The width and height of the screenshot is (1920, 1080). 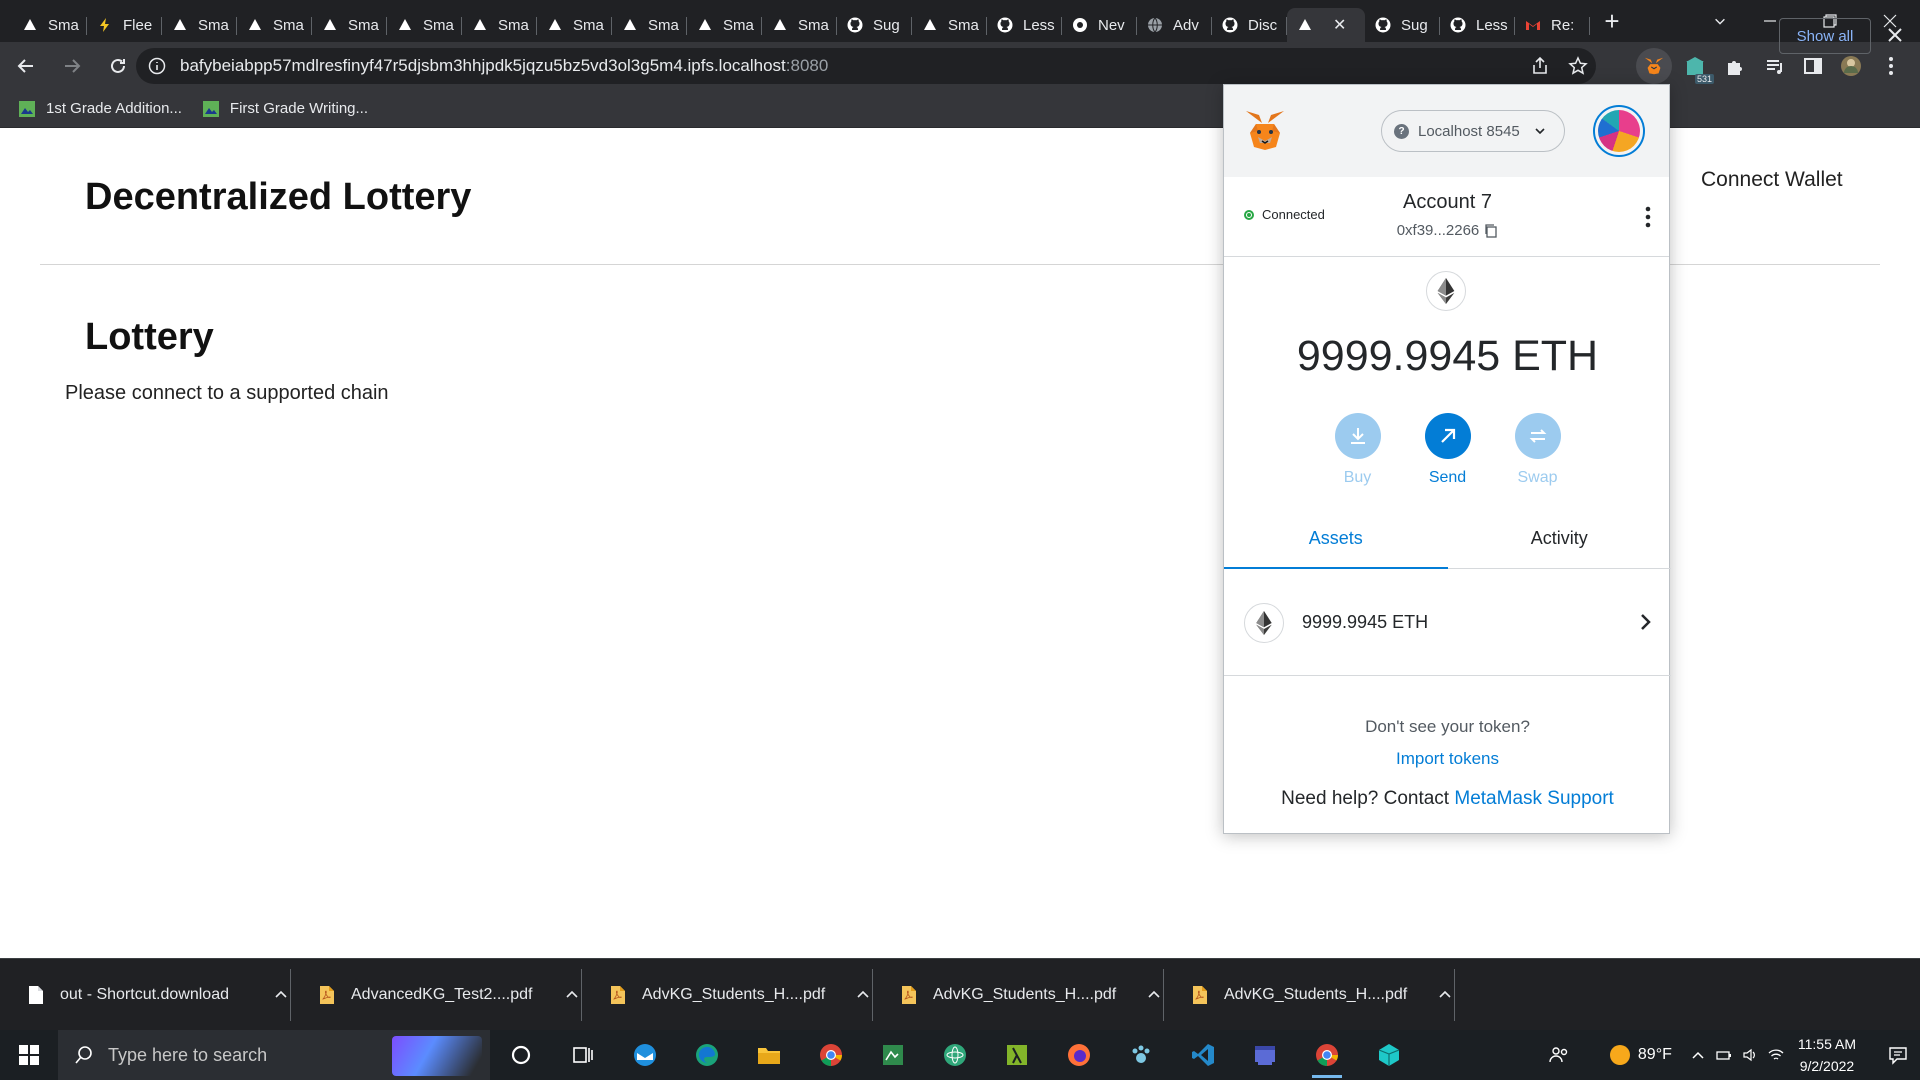 I want to click on lambda-taskbar-button, so click(x=1017, y=1055).